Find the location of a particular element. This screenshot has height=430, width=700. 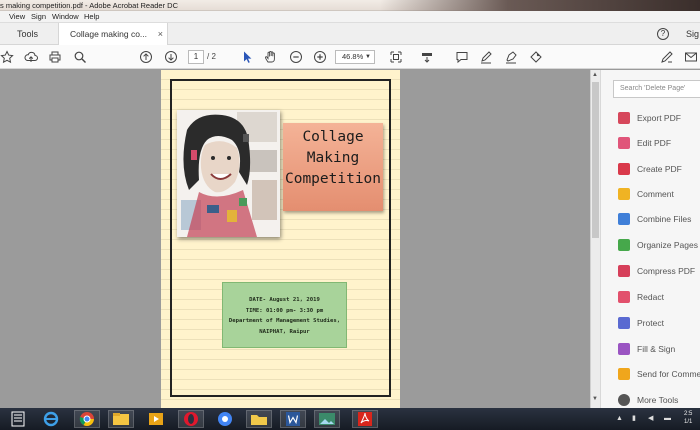

sign-tool-icon is located at coordinates (667, 57).